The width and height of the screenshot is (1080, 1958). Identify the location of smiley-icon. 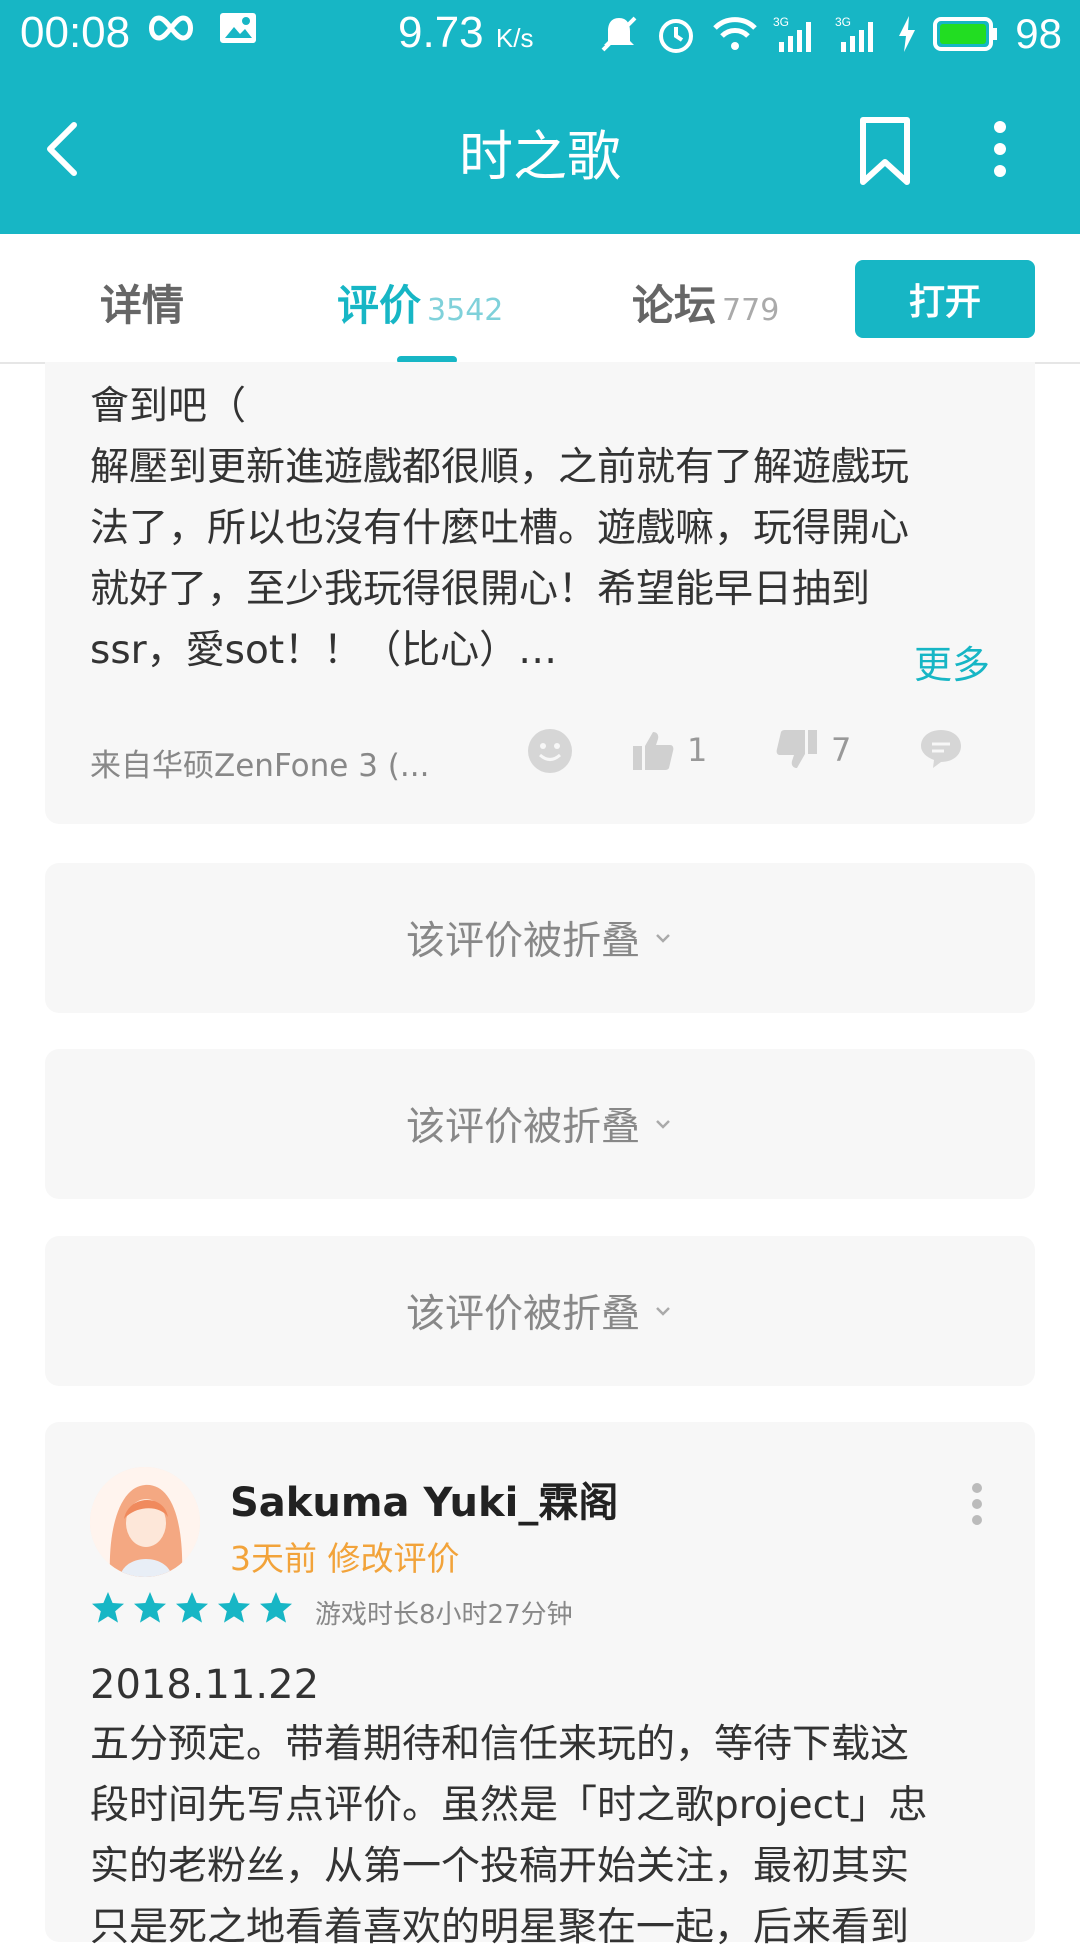
(550, 751).